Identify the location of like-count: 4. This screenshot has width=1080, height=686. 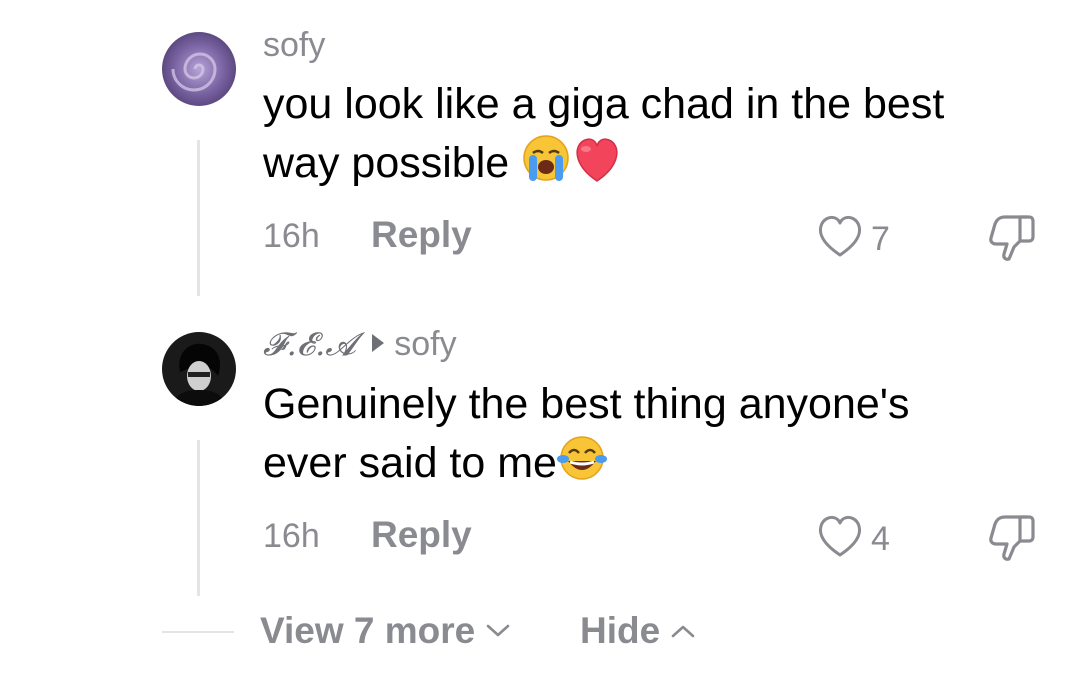
(880, 538).